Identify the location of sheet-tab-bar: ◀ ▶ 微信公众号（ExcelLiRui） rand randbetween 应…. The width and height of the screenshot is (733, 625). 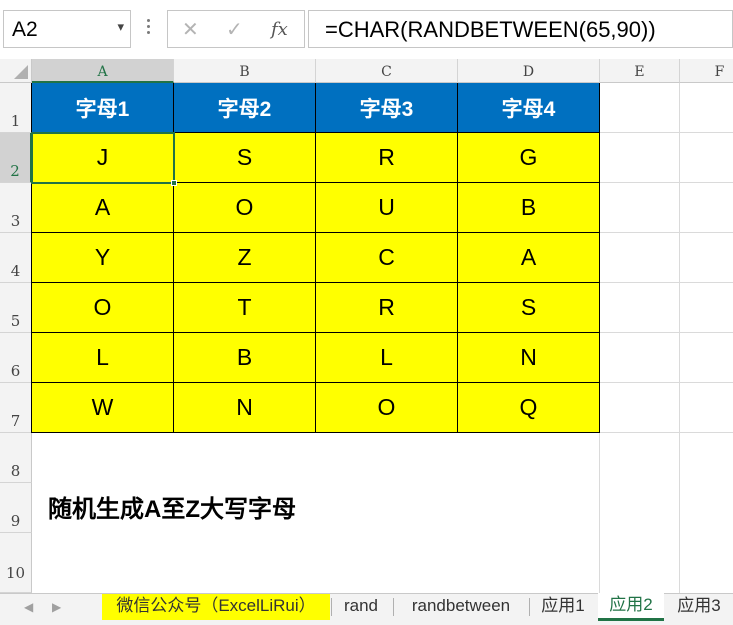
(366, 609).